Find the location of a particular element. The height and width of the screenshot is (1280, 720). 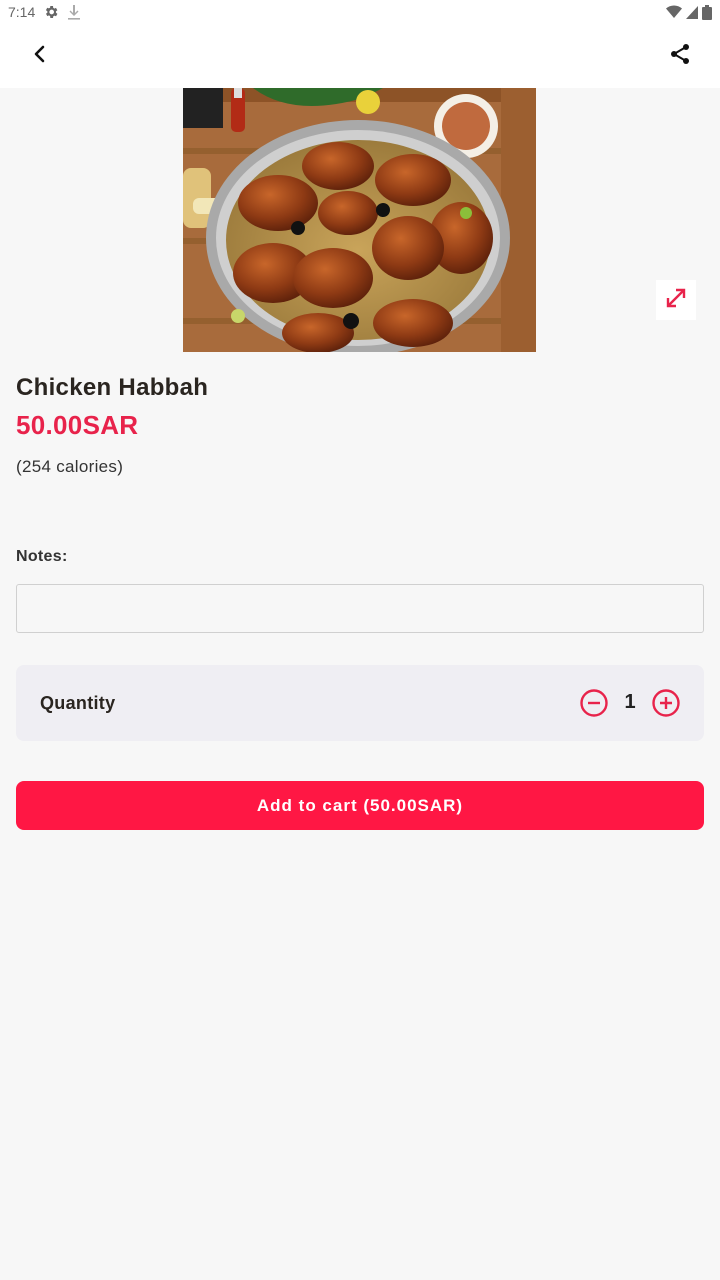

product-image is located at coordinates (359, 220).